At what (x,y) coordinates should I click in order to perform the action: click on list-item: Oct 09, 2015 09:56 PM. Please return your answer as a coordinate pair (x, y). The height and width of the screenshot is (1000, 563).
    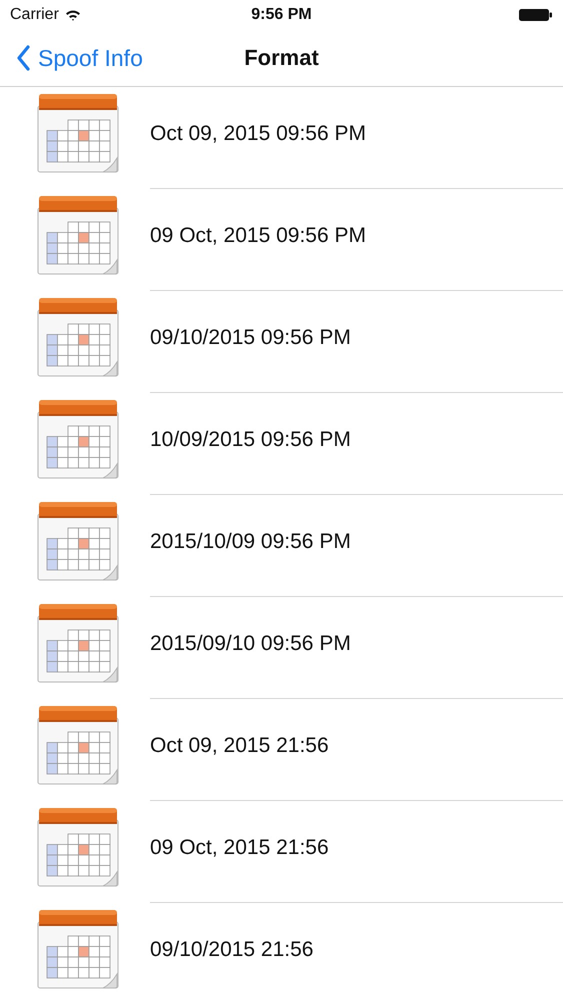
    Looking at the image, I should click on (281, 138).